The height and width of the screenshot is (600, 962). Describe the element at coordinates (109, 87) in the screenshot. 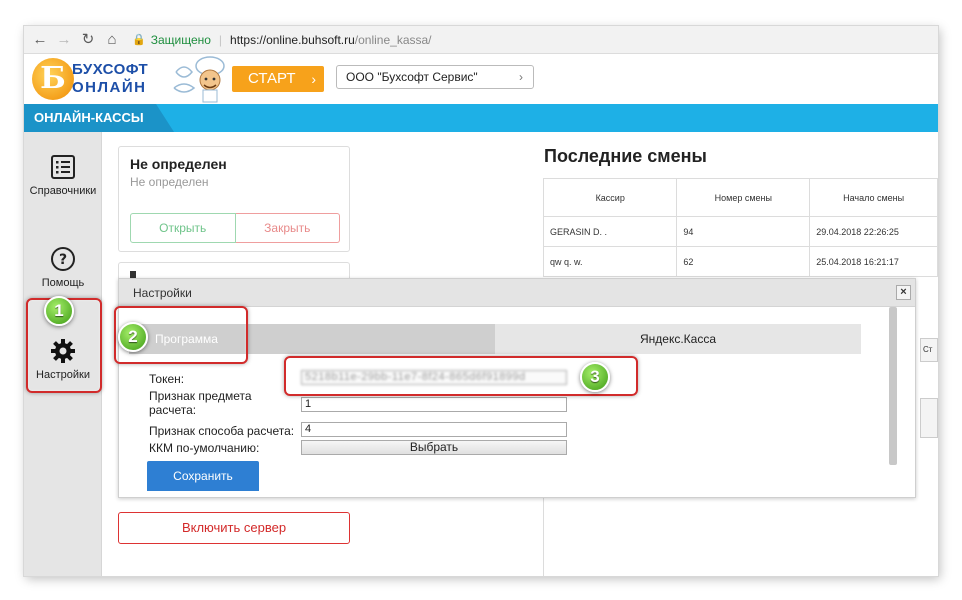

I see `logo-line-2: ОНЛАЙН` at that location.